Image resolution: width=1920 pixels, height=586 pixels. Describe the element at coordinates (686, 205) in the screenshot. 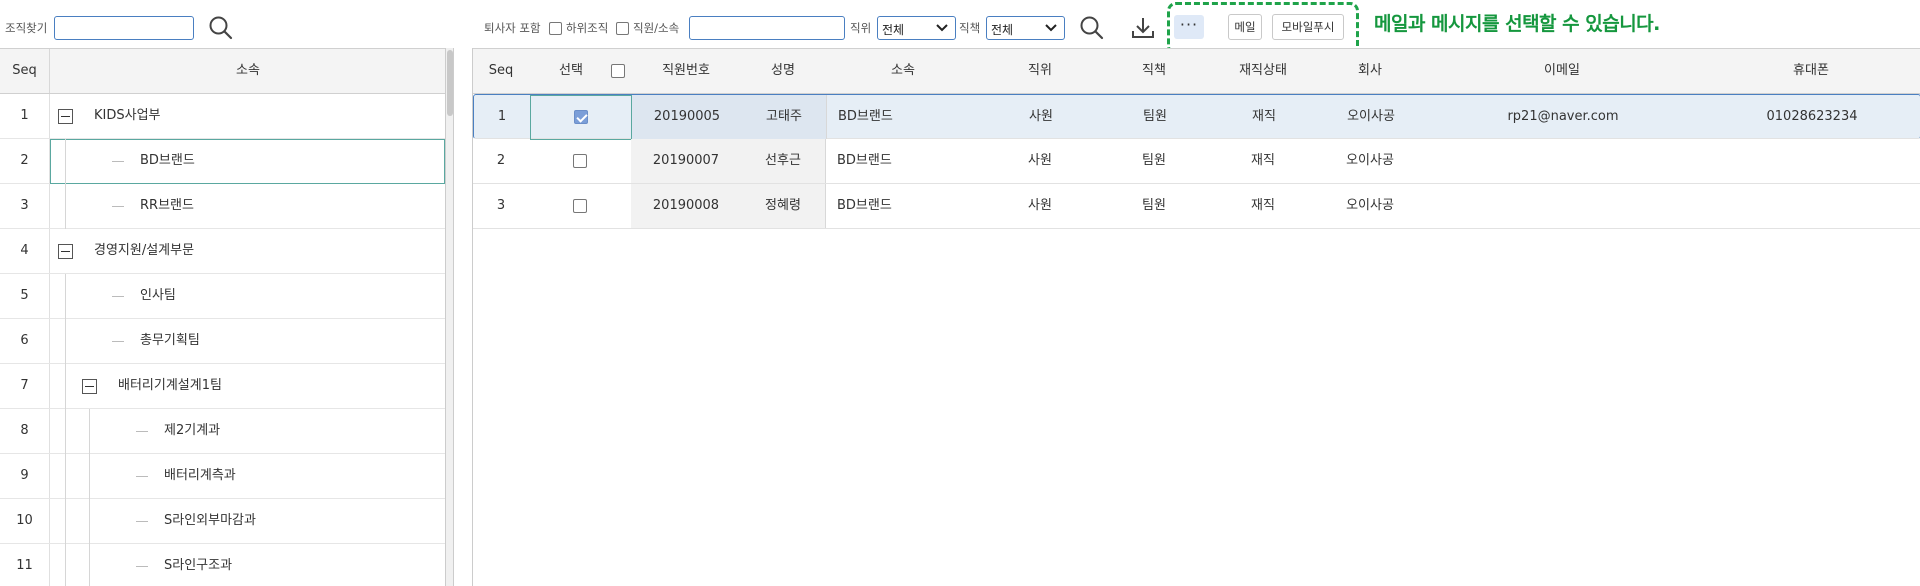

I see `cell-emp-no: 20190008` at that location.